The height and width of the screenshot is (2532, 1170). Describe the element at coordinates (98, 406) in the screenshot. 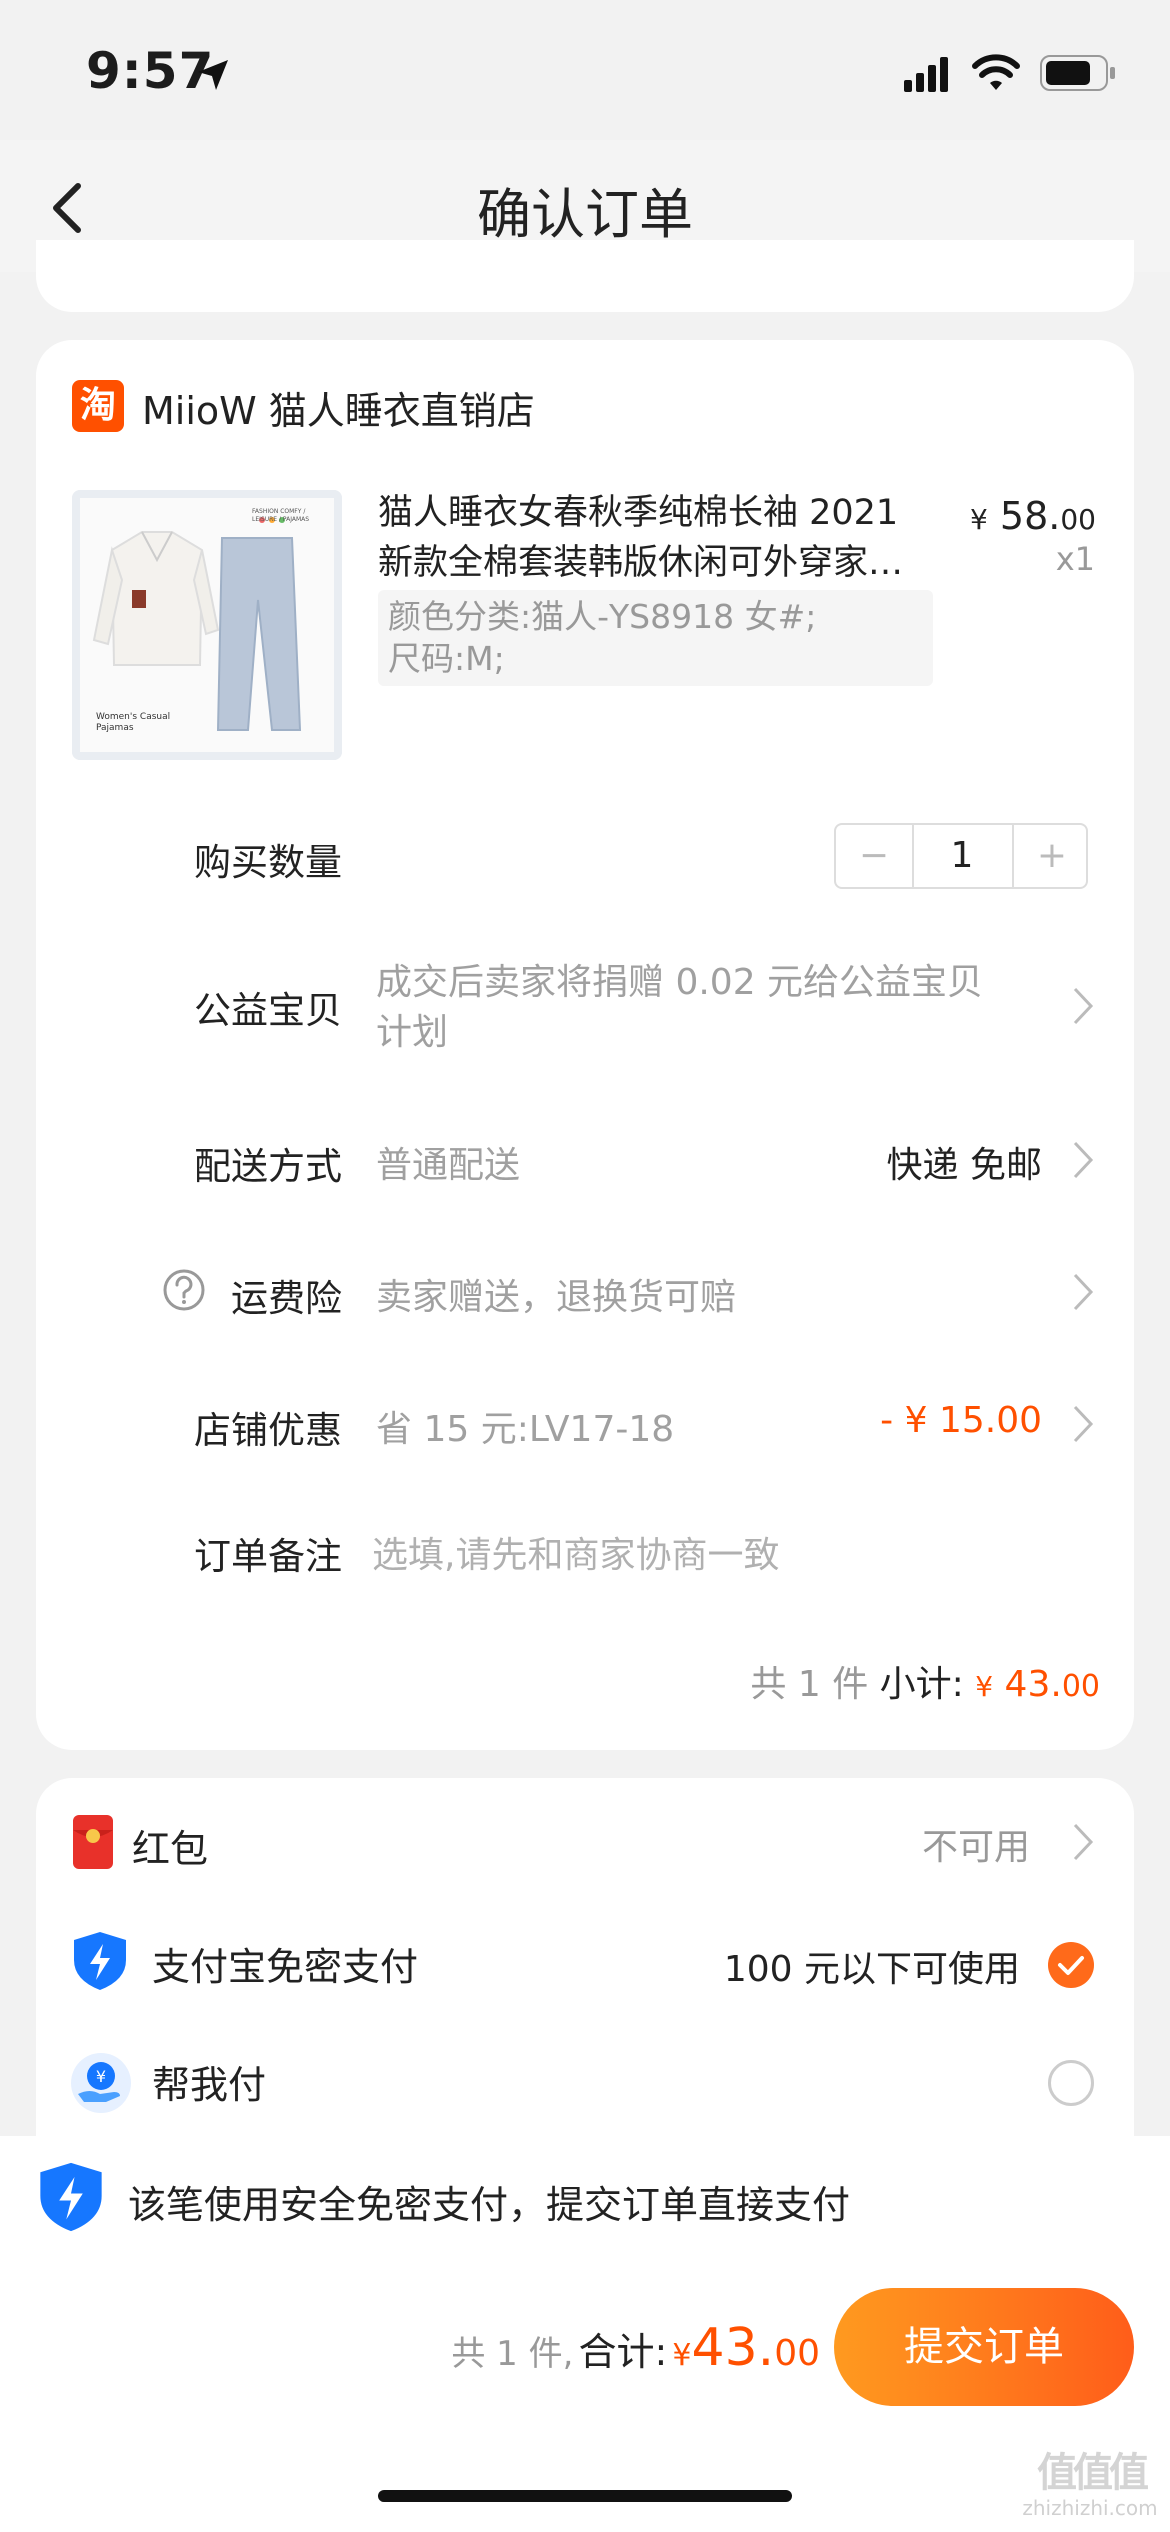

I see `taobao-store-icon: 淘` at that location.